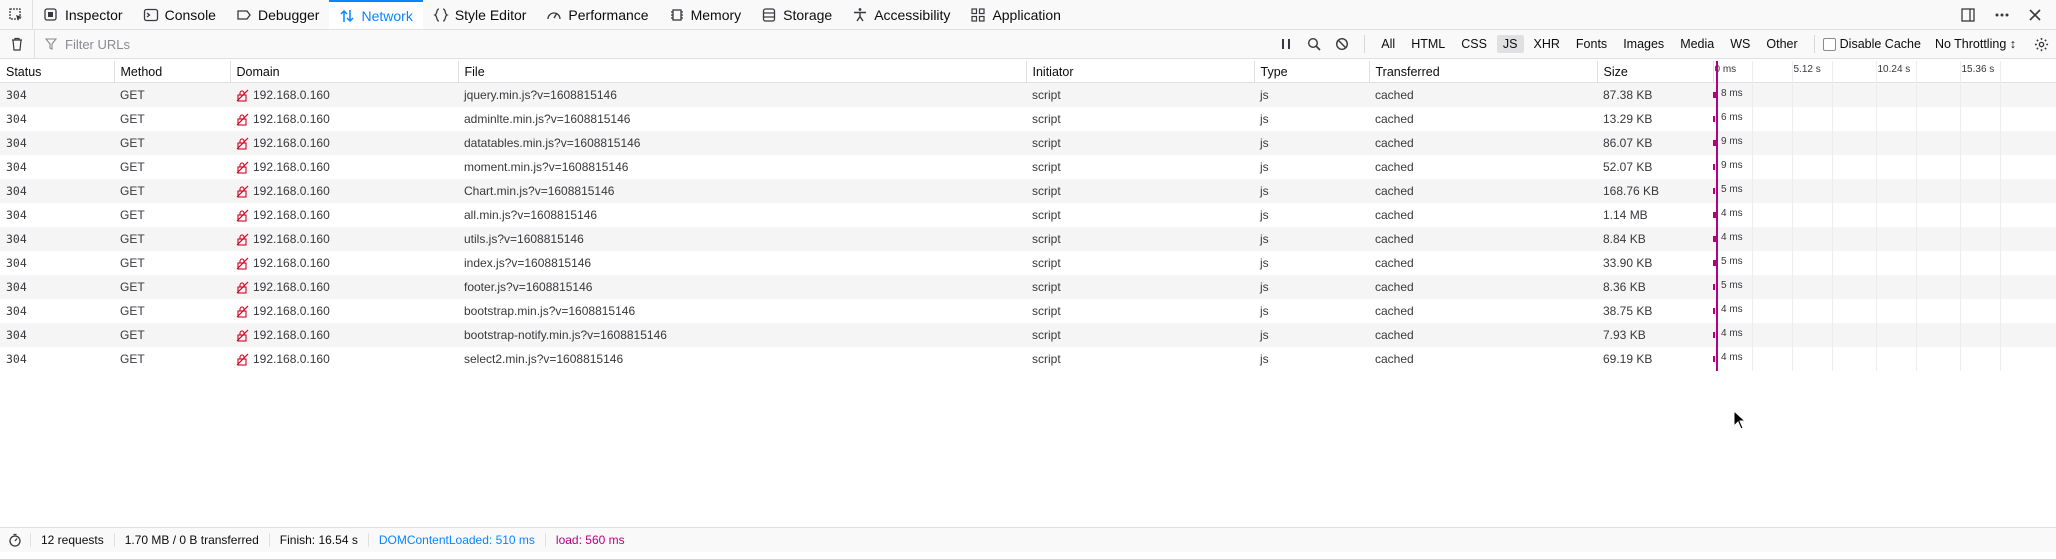  What do you see at coordinates (742, 72) in the screenshot?
I see `column-header-file: File` at bounding box center [742, 72].